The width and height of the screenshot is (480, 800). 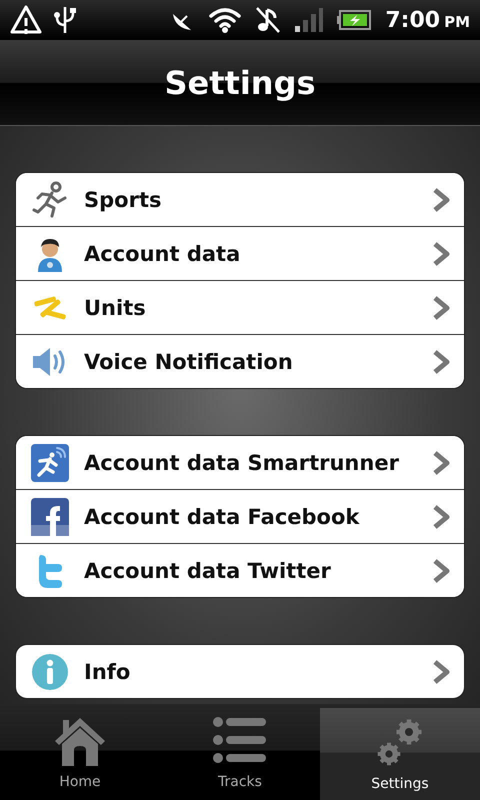 I want to click on wifi-icon, so click(x=225, y=20).